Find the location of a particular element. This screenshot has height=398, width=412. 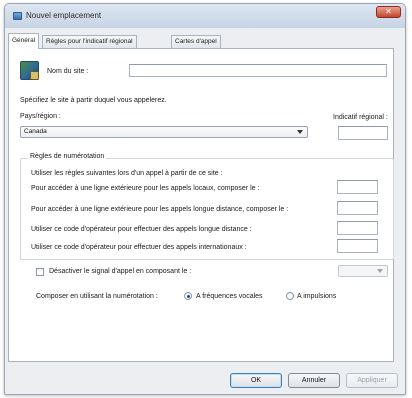

long-distance-access-input is located at coordinates (357, 208).